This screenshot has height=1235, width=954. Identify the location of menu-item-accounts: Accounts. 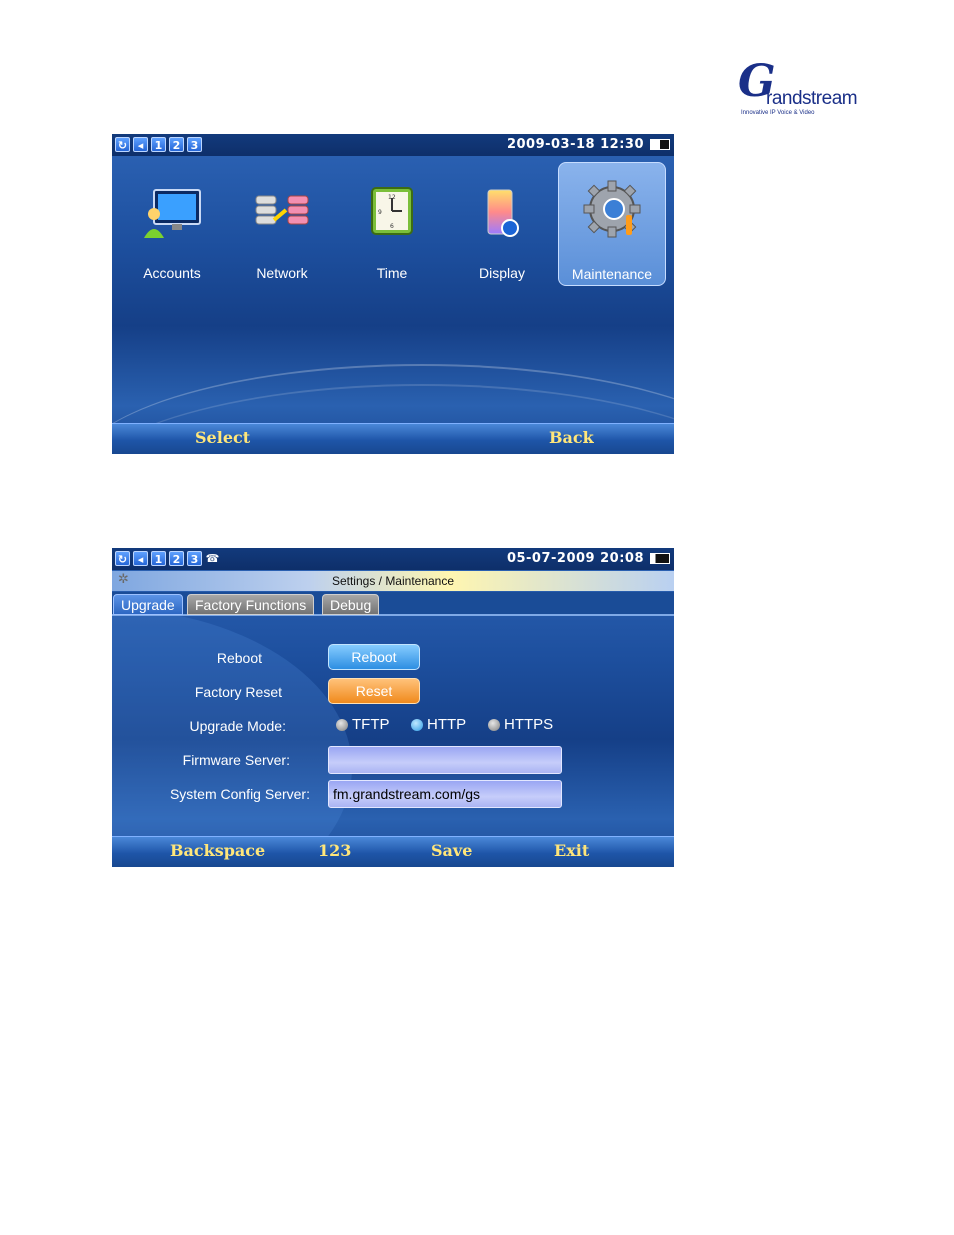
(172, 224).